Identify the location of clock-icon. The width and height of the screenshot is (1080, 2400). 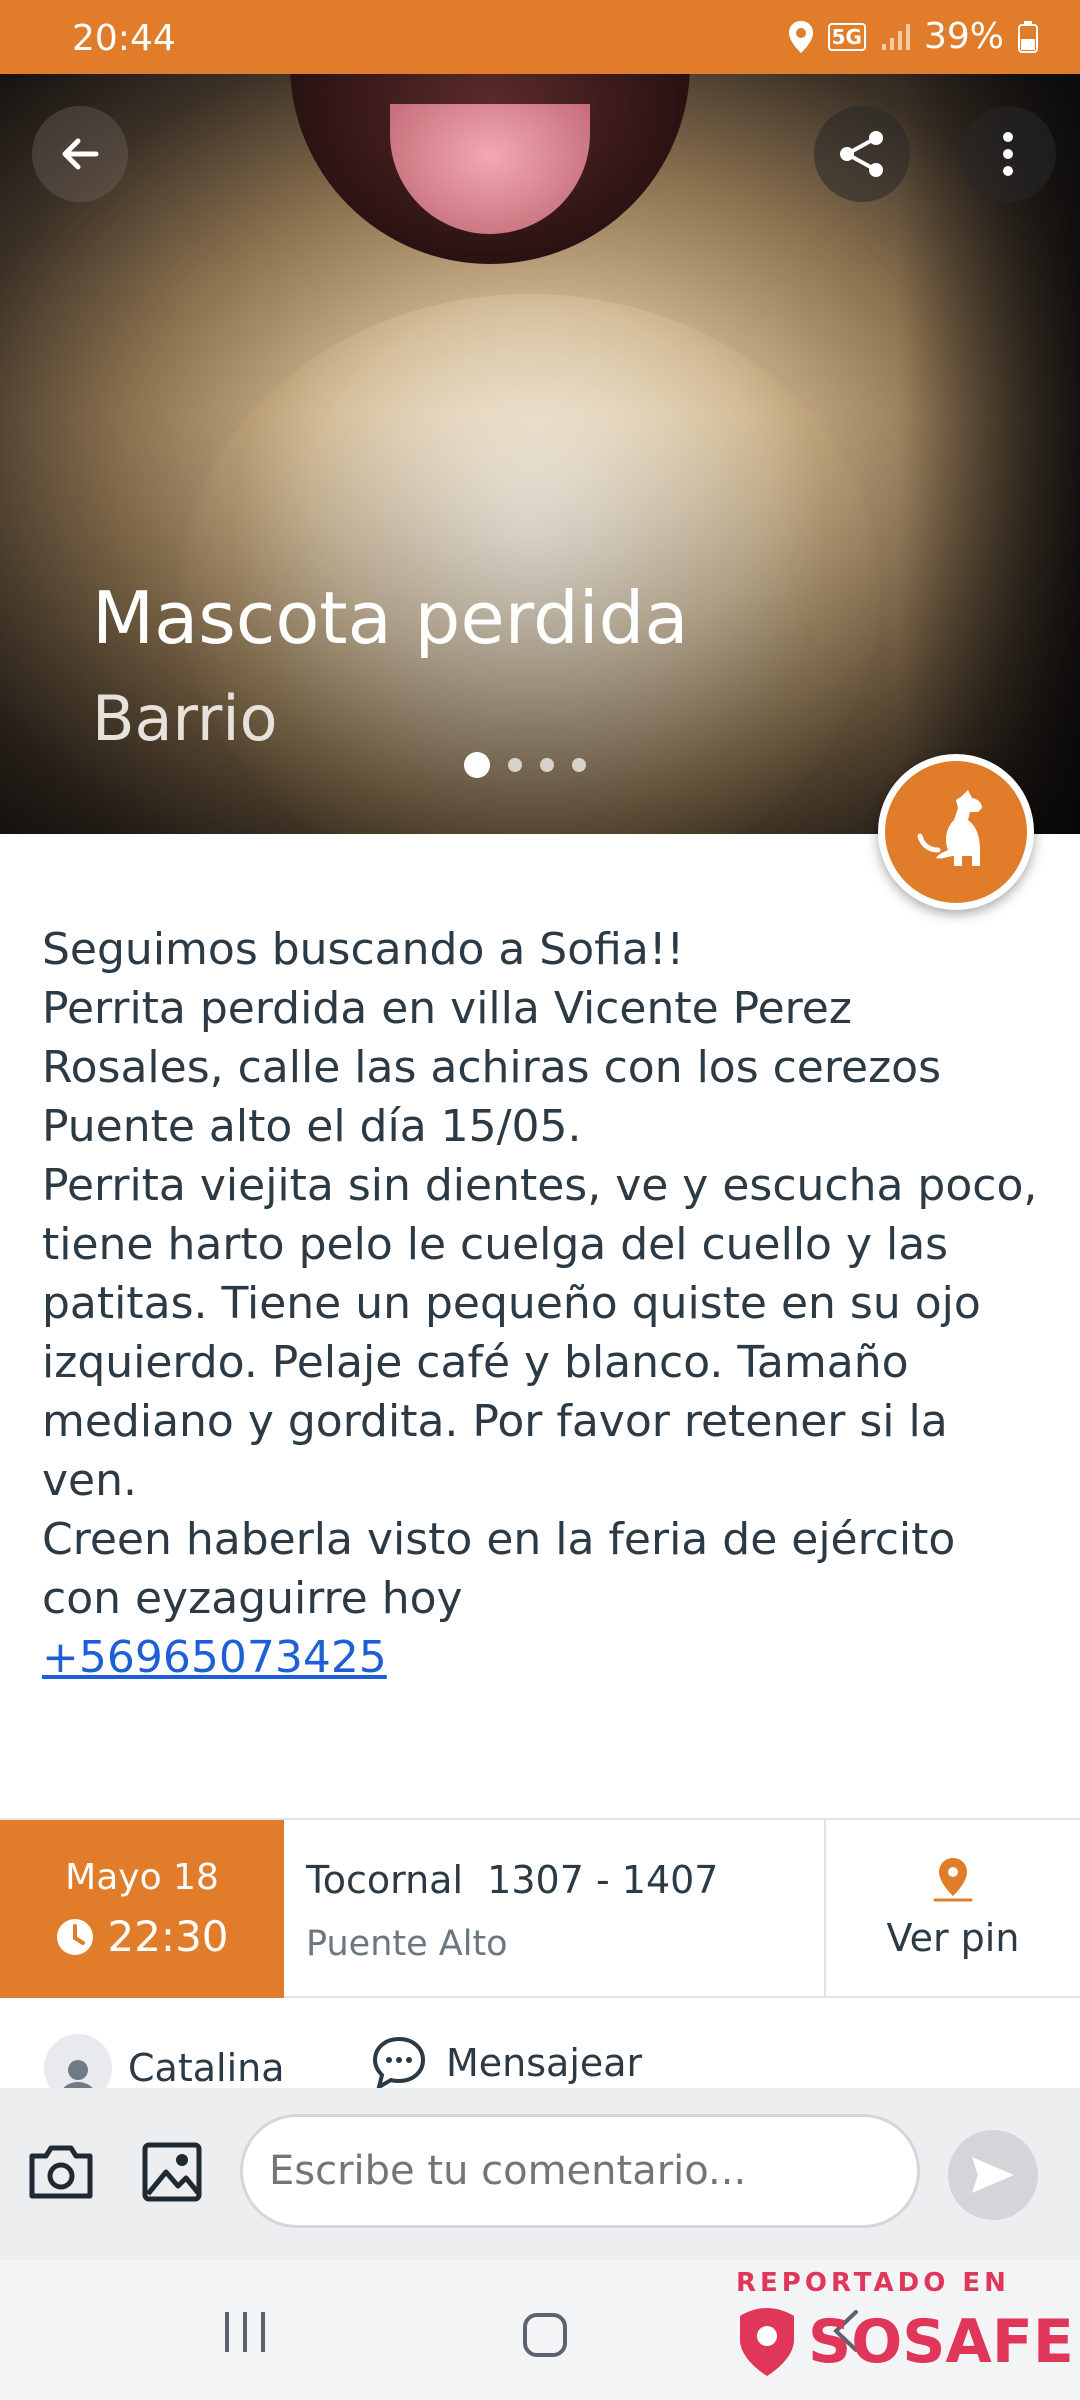
(75, 1936).